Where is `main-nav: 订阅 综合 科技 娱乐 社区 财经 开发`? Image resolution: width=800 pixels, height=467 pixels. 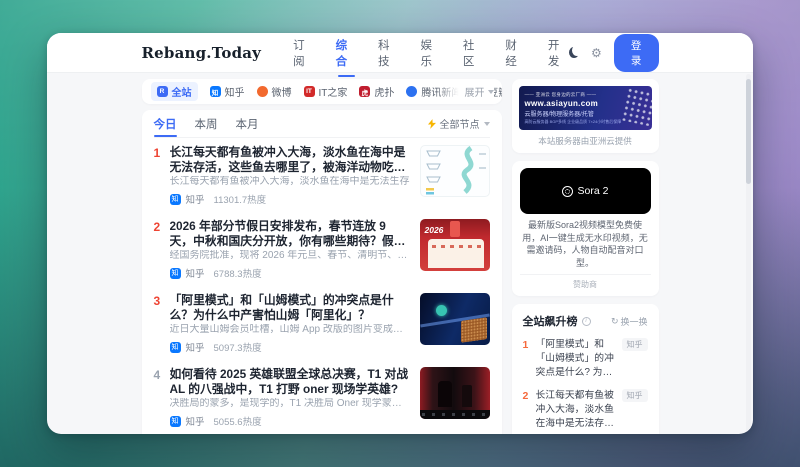 main-nav: 订阅 综合 科技 娱乐 社区 财经 开发 is located at coordinates (431, 55).